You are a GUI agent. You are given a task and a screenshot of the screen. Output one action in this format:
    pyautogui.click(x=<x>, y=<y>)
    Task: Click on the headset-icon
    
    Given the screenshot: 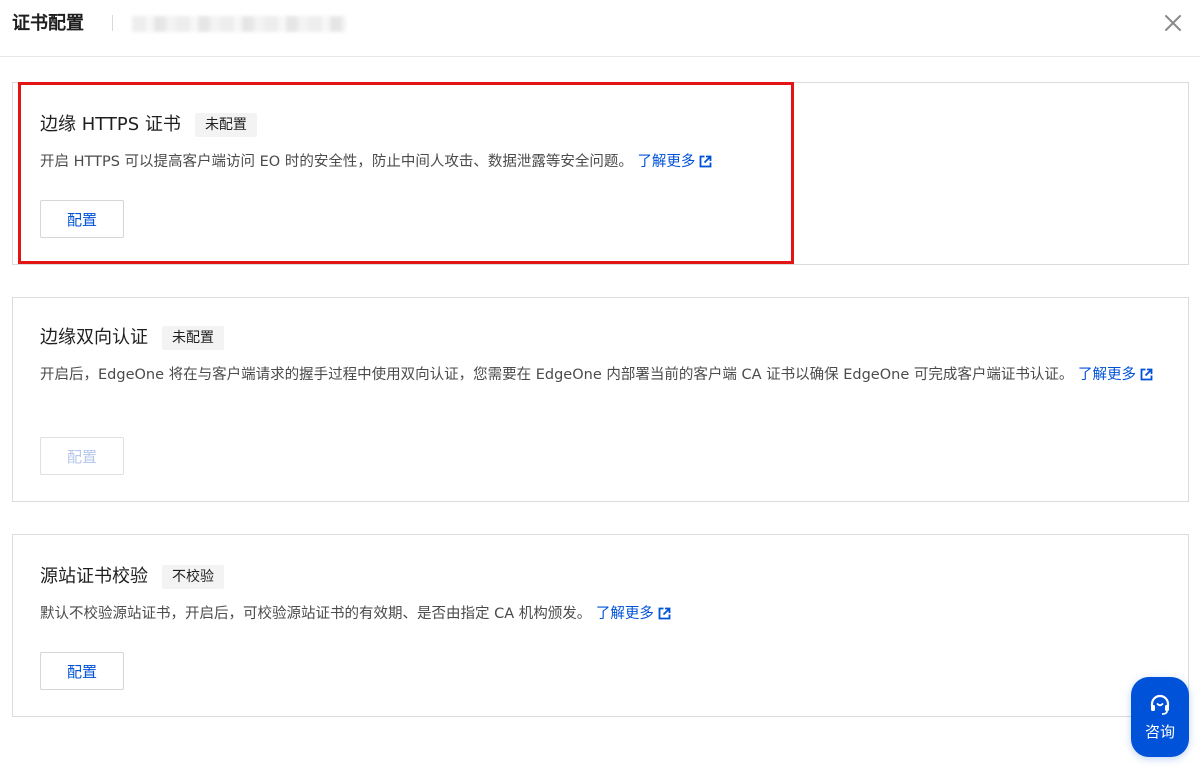 What is the action you would take?
    pyautogui.click(x=1160, y=704)
    